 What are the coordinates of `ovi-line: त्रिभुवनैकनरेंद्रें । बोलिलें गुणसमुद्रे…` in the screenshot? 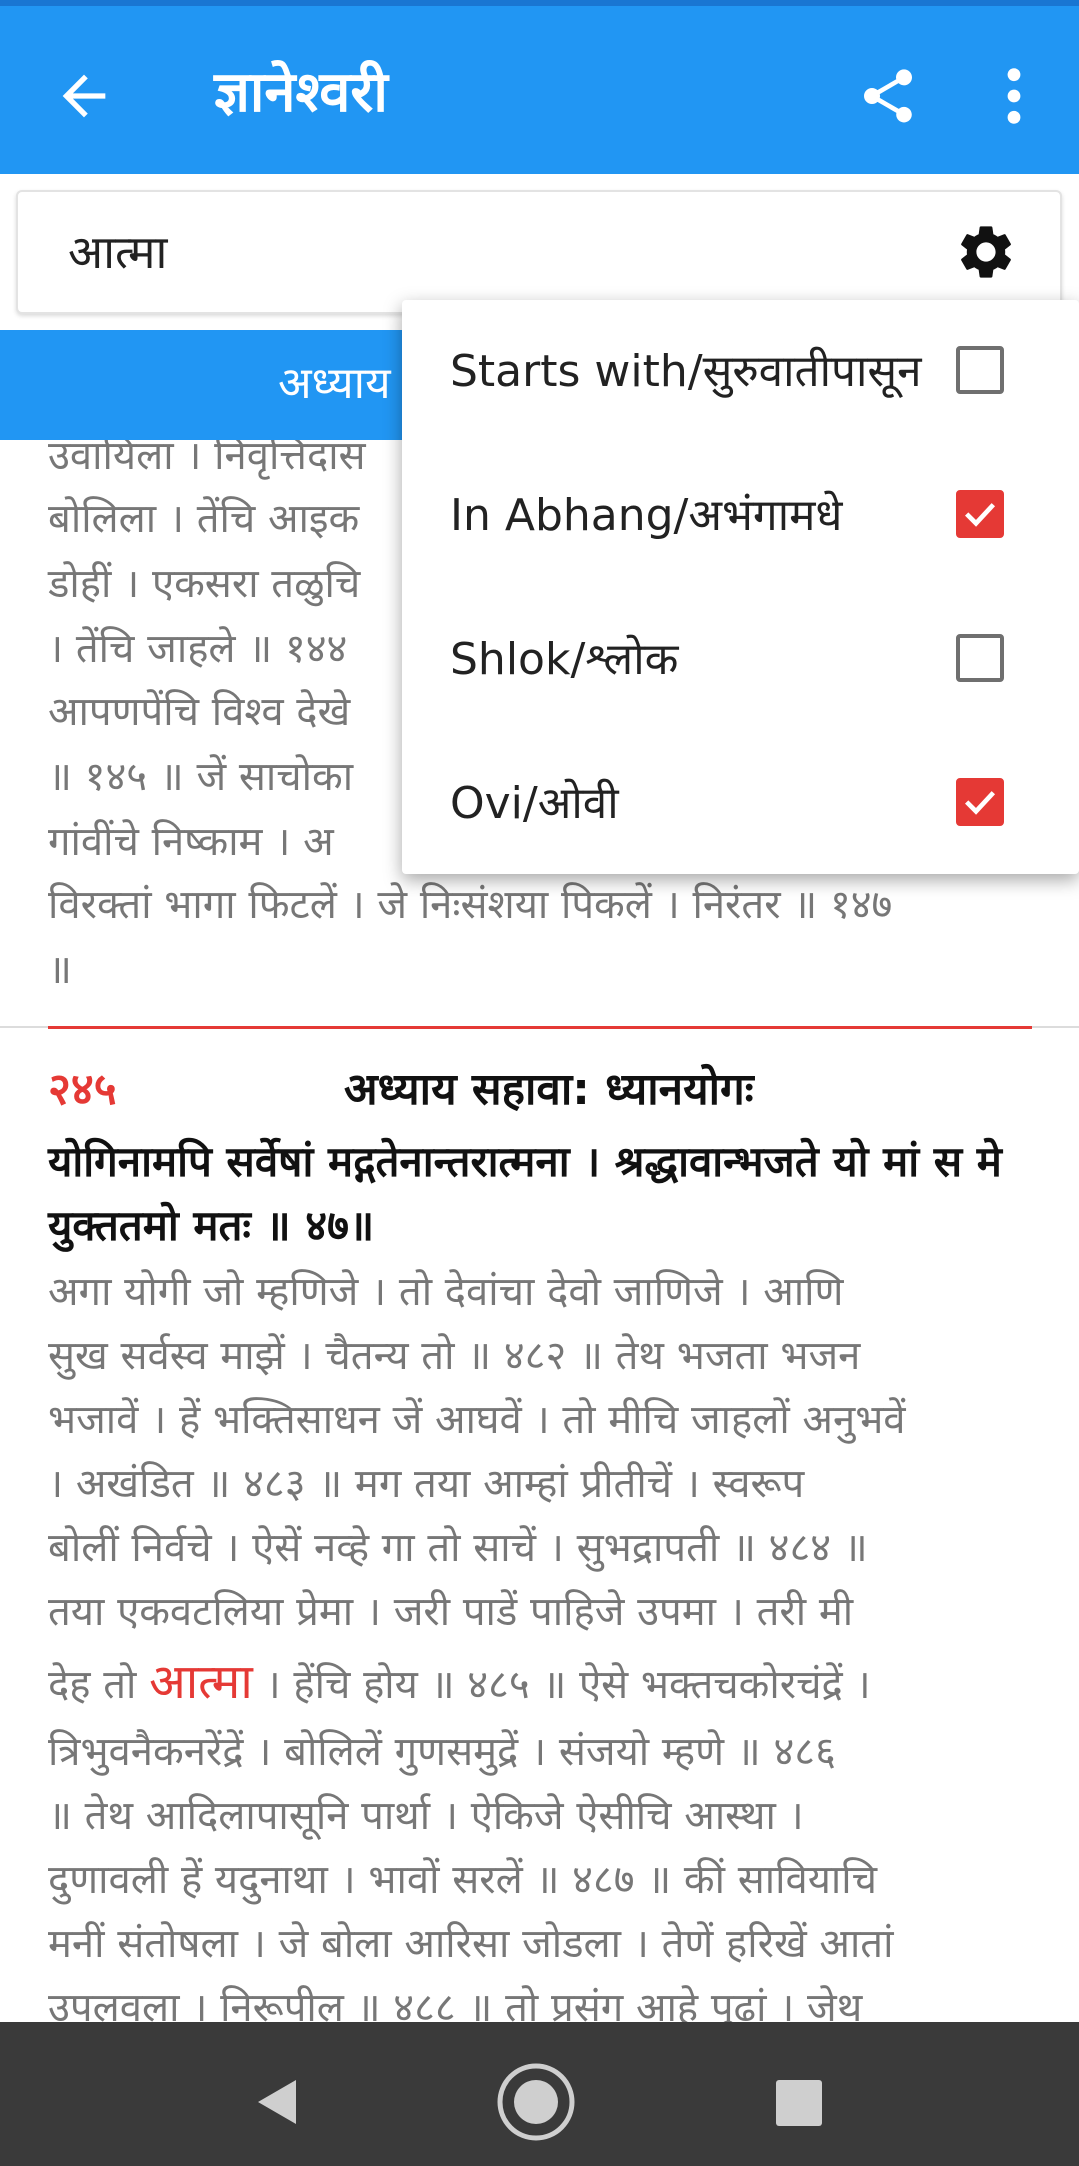 It's located at (442, 1752).